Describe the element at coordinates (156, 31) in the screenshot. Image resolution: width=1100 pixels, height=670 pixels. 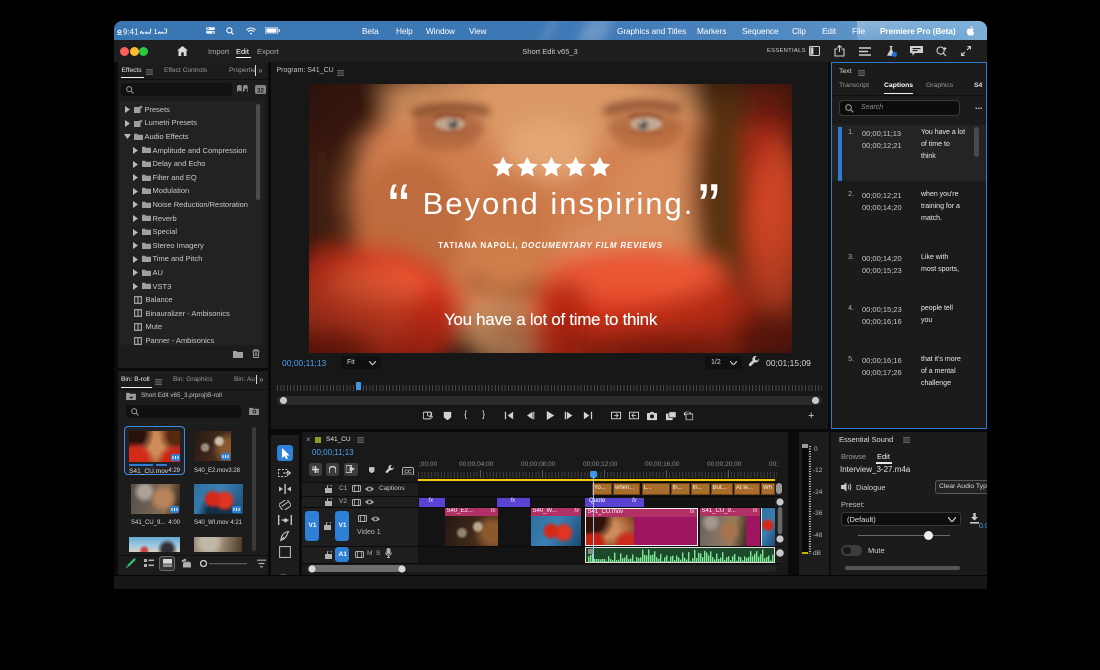
I see `svg-text: 1` at that location.